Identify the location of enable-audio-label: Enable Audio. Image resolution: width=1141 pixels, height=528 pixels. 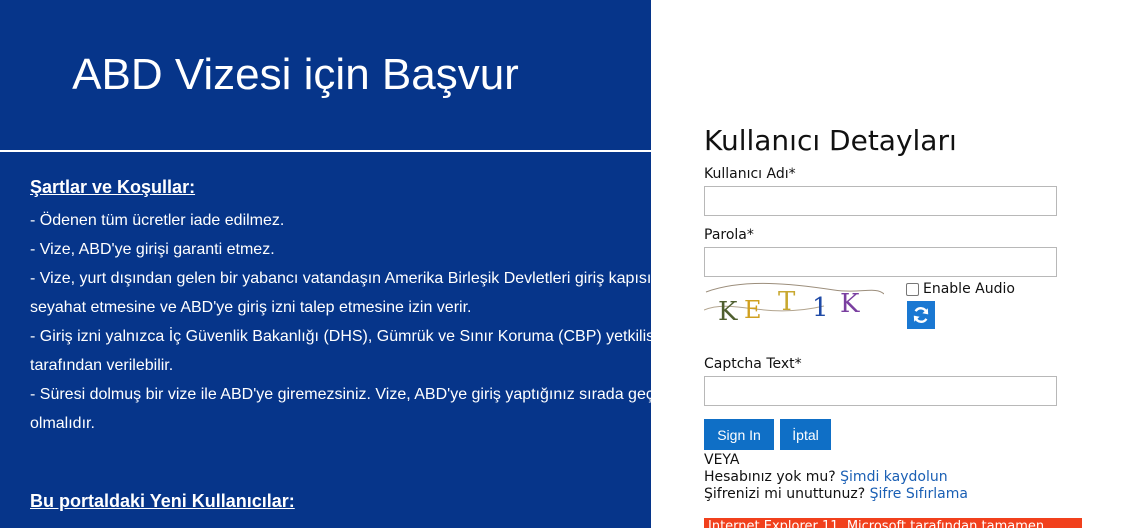
(969, 289).